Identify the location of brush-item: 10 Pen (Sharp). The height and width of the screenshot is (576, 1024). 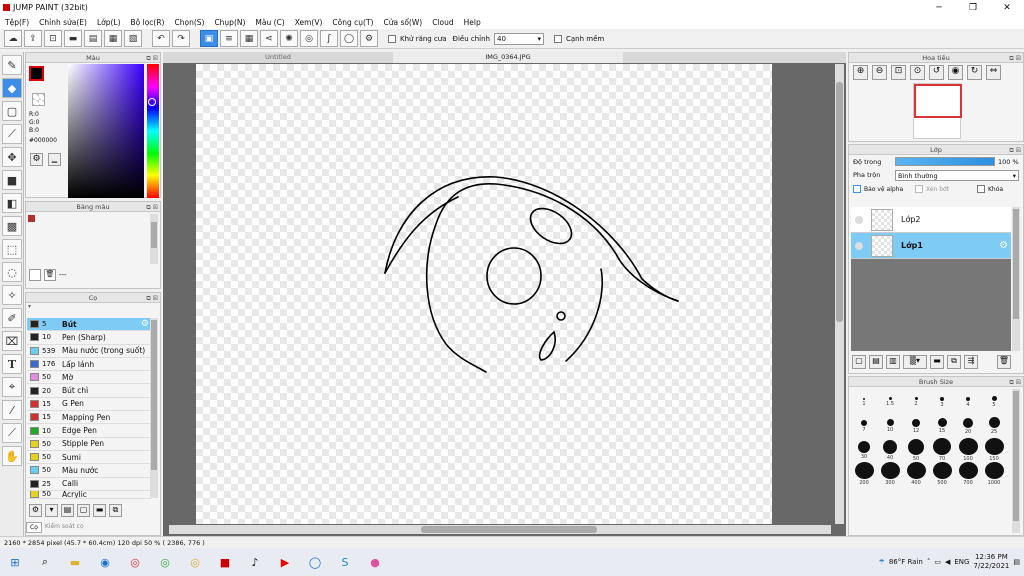
(89, 338).